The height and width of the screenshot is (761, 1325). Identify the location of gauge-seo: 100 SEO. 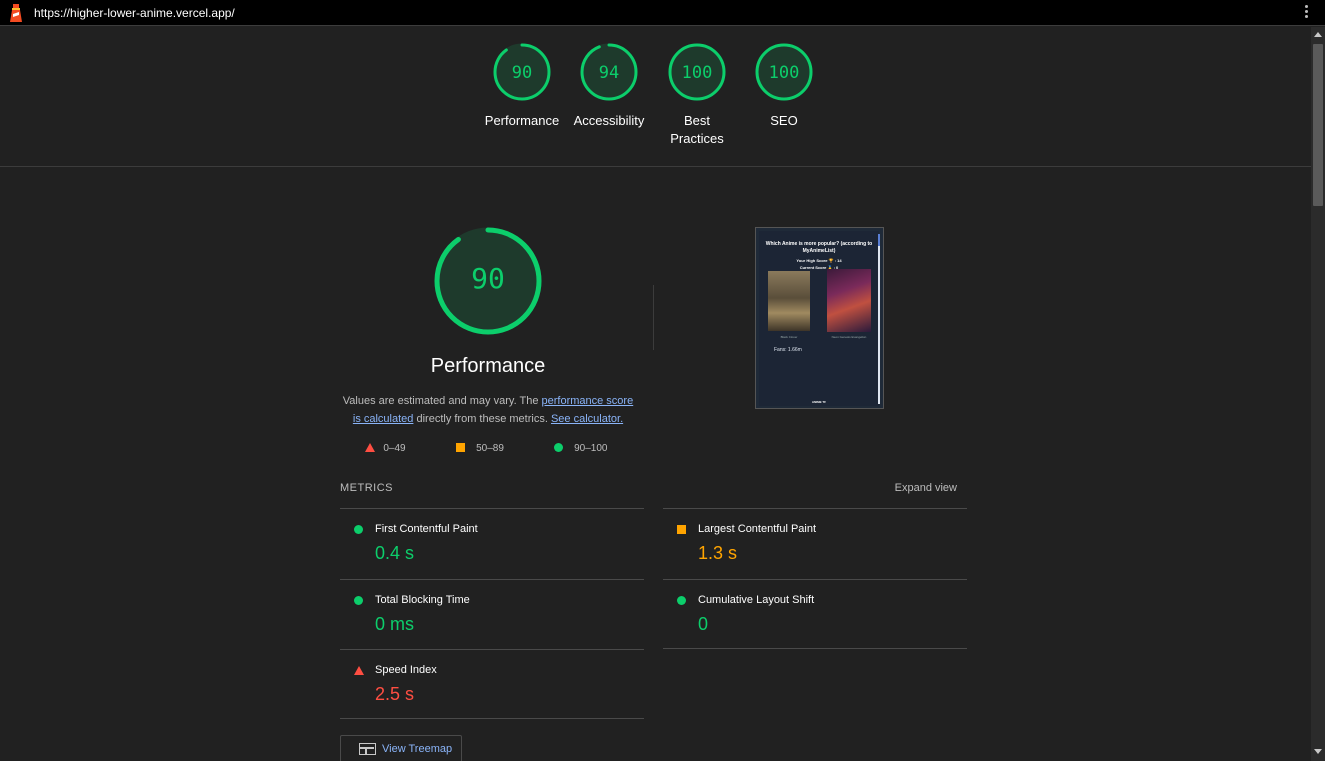
(784, 86).